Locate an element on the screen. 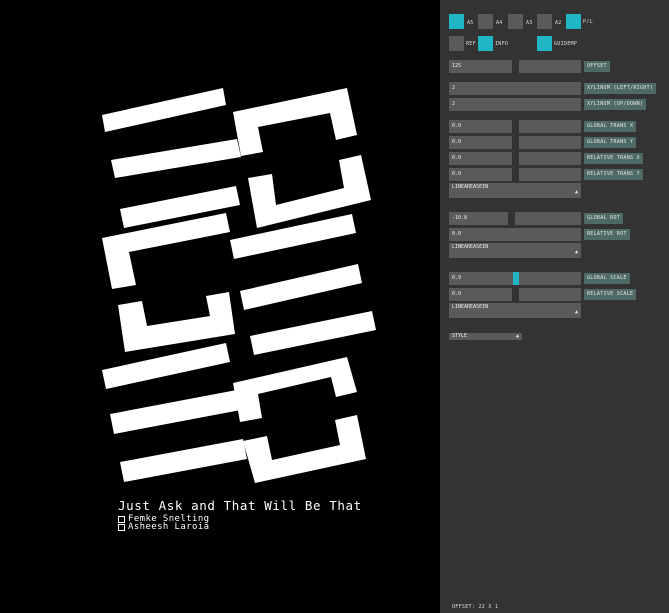 This screenshot has height=613, width=669. orientation-checkbox is located at coordinates (573, 21).